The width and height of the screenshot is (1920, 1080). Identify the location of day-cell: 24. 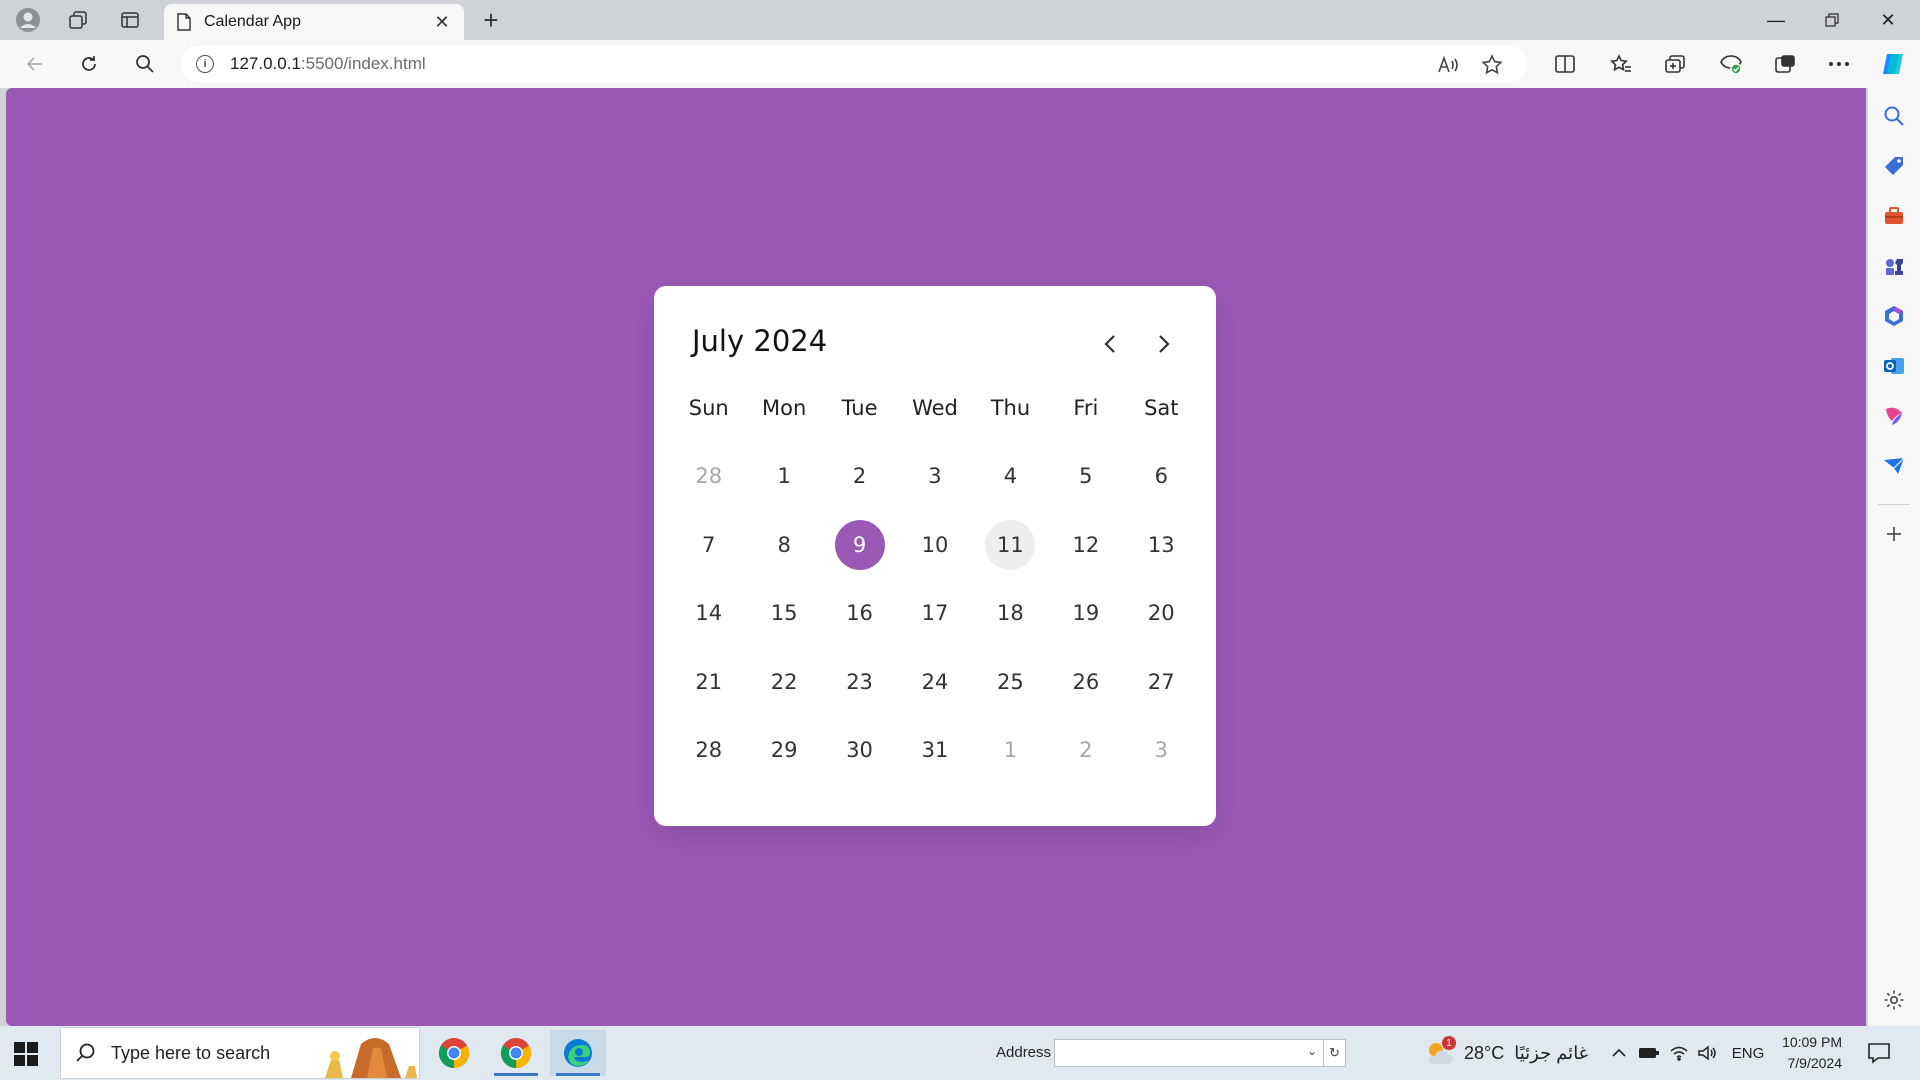
(934, 682).